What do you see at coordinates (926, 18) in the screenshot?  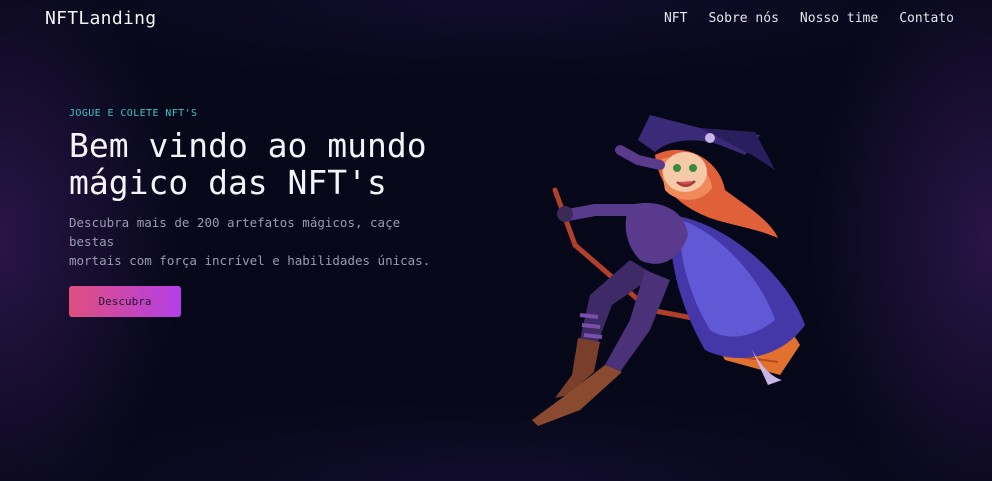 I see `nav-link-contato: Contato` at bounding box center [926, 18].